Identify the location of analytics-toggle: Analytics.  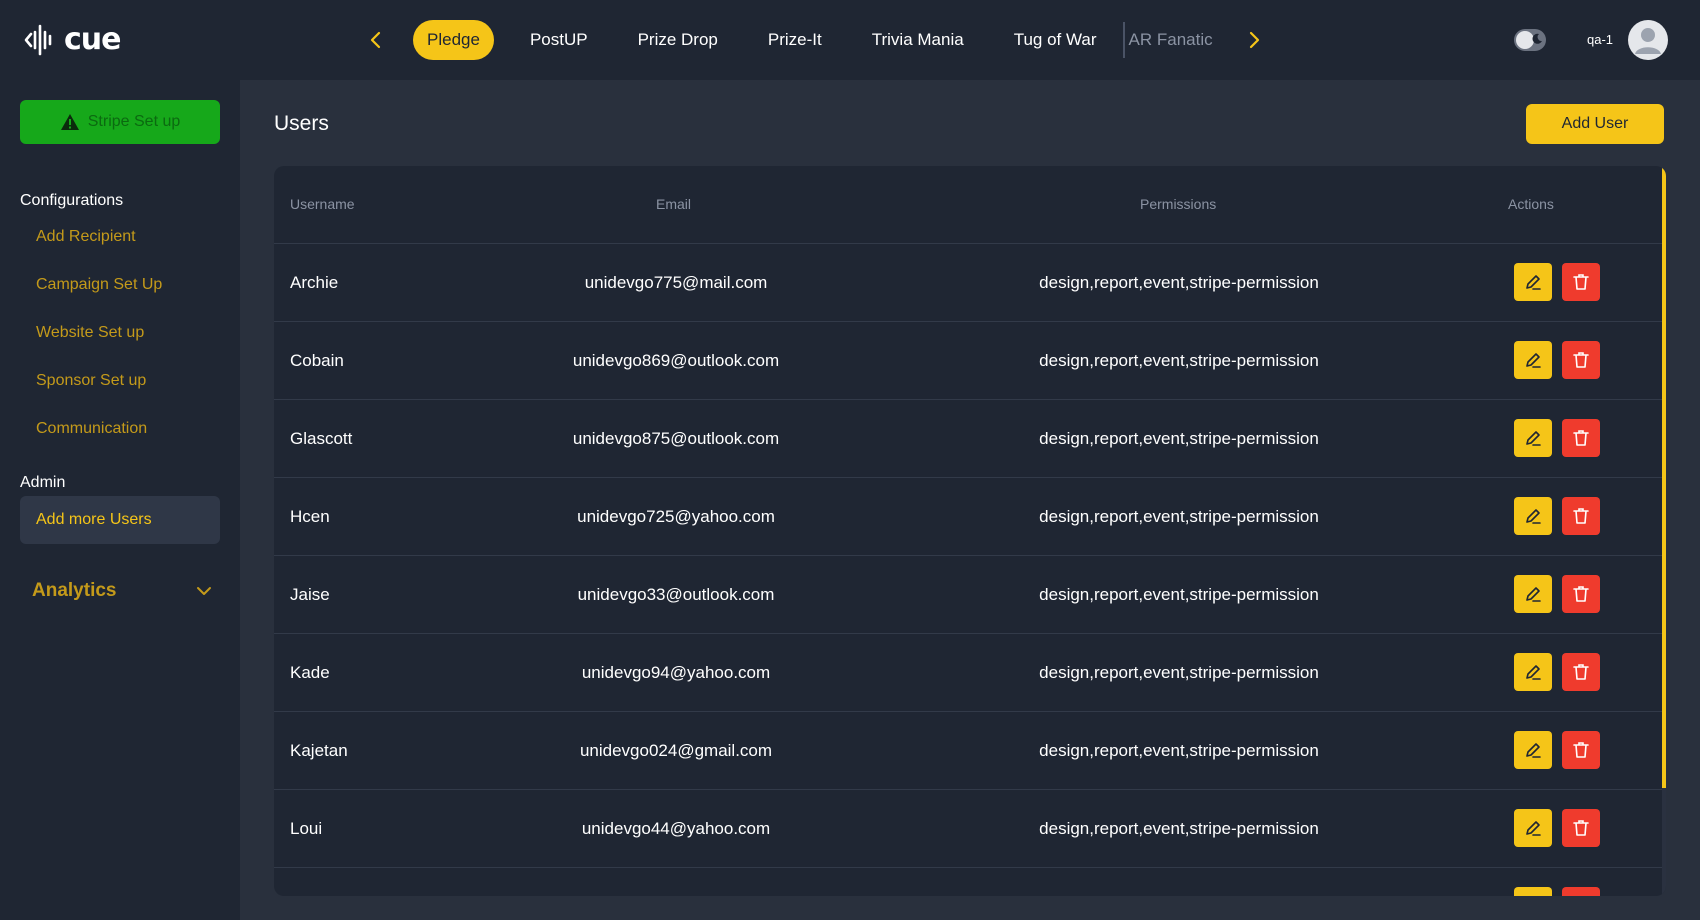
(122, 591).